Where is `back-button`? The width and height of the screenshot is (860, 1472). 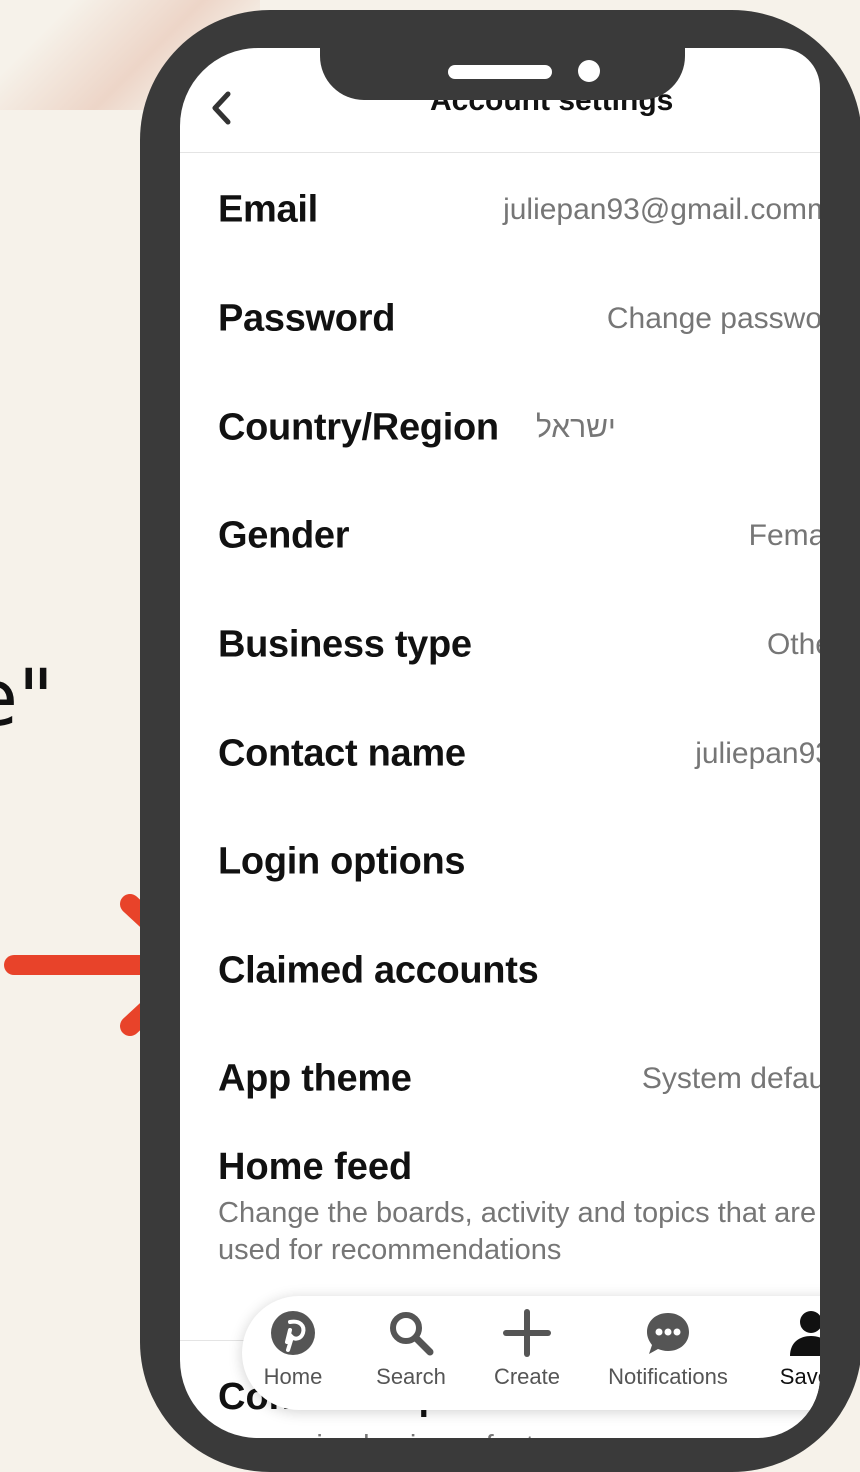 back-button is located at coordinates (221, 108).